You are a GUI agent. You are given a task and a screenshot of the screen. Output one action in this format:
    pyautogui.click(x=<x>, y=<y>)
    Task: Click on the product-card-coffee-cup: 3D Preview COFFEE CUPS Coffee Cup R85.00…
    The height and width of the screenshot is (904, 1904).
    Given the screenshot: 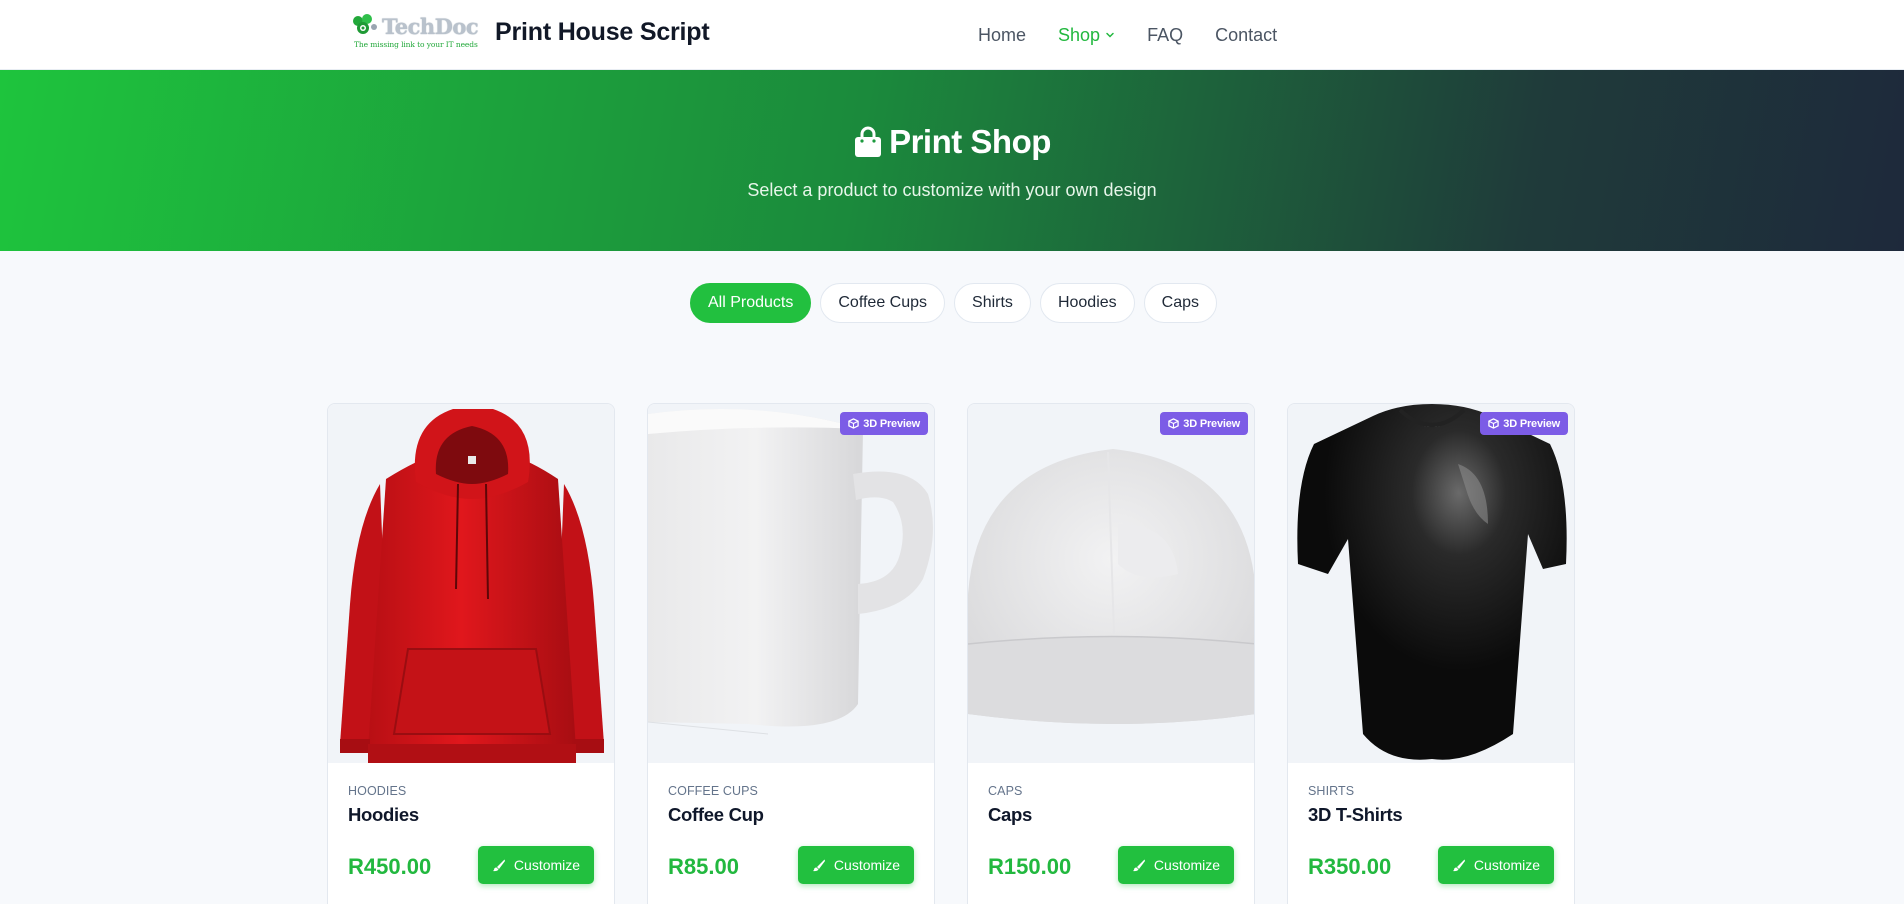 What is the action you would take?
    pyautogui.click(x=791, y=653)
    